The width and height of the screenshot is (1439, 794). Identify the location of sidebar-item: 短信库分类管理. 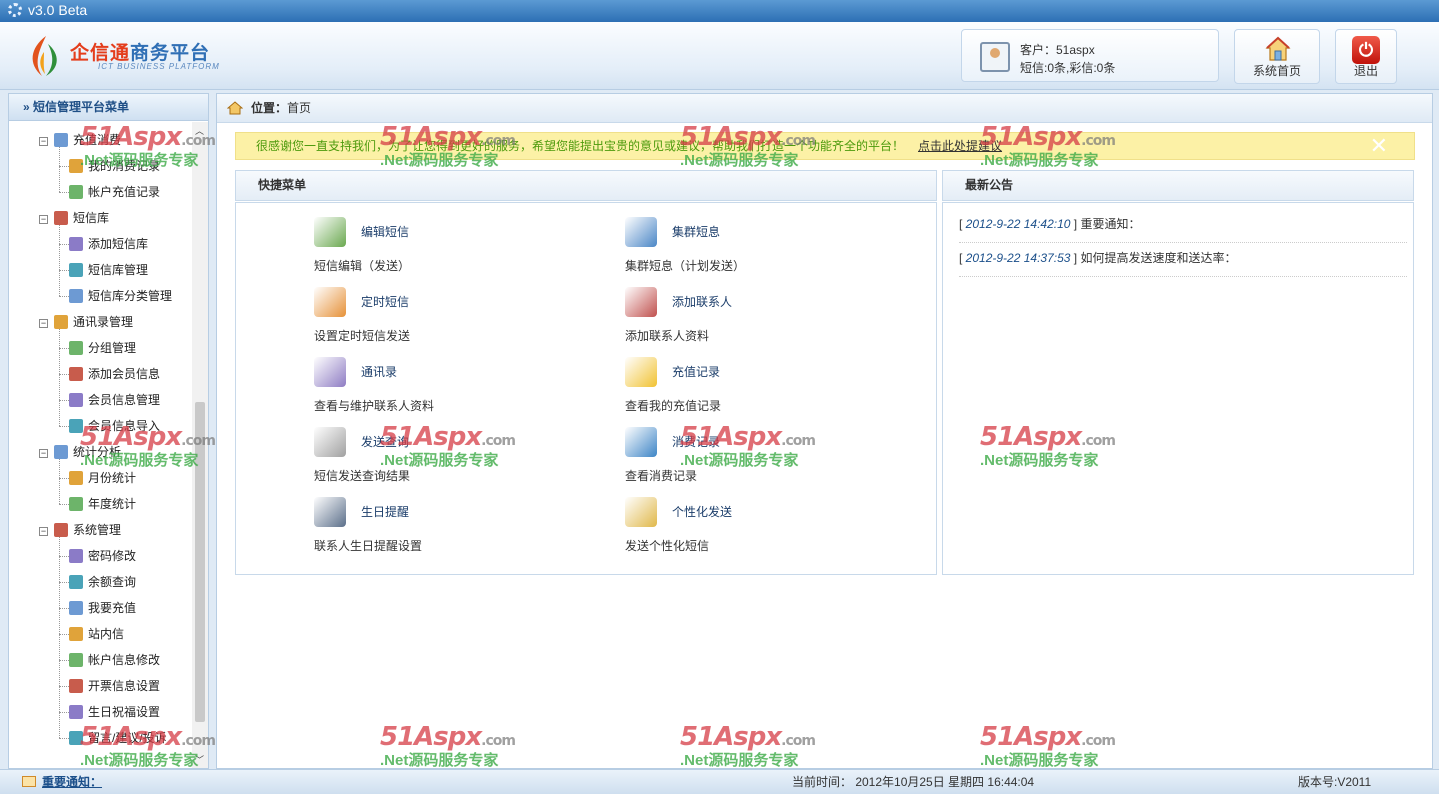
(120, 296).